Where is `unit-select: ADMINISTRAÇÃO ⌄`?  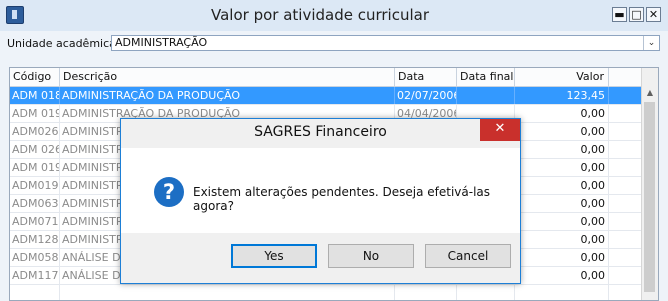 unit-select: ADMINISTRAÇÃO ⌄ is located at coordinates (385, 43).